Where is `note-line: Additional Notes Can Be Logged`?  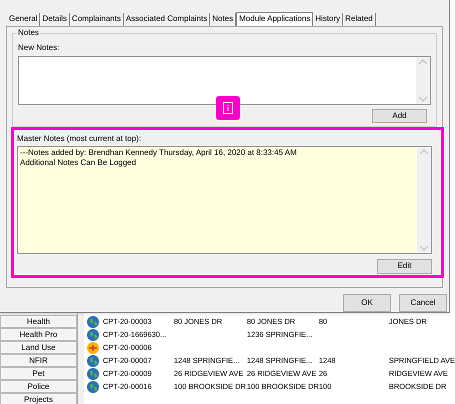
note-line: Additional Notes Can Be Logged is located at coordinates (79, 163).